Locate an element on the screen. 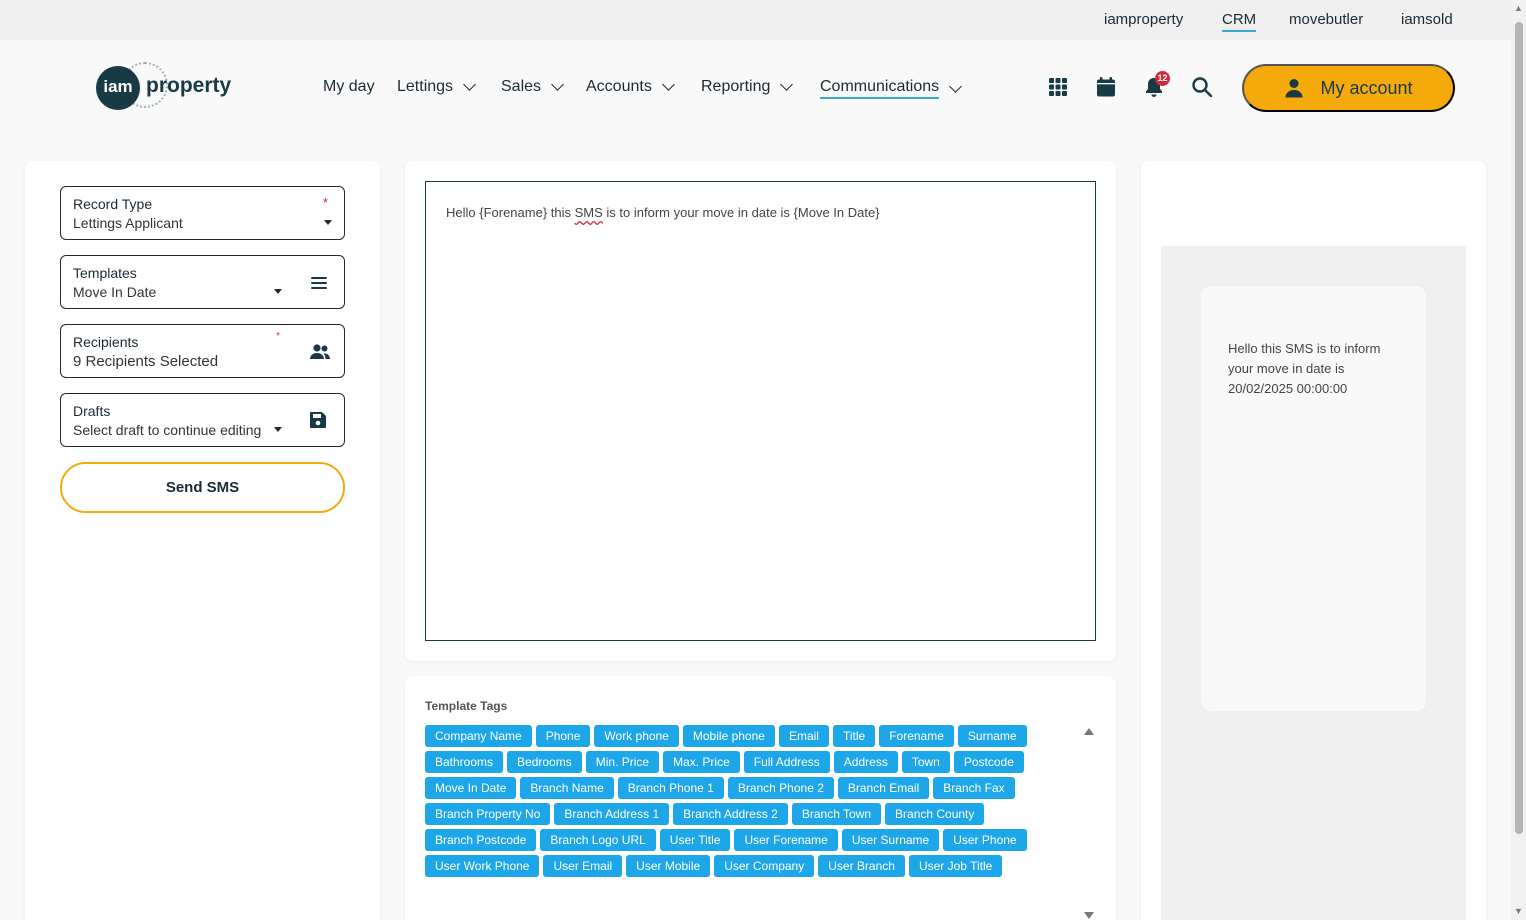  template-tag: Bedrooms is located at coordinates (544, 762).